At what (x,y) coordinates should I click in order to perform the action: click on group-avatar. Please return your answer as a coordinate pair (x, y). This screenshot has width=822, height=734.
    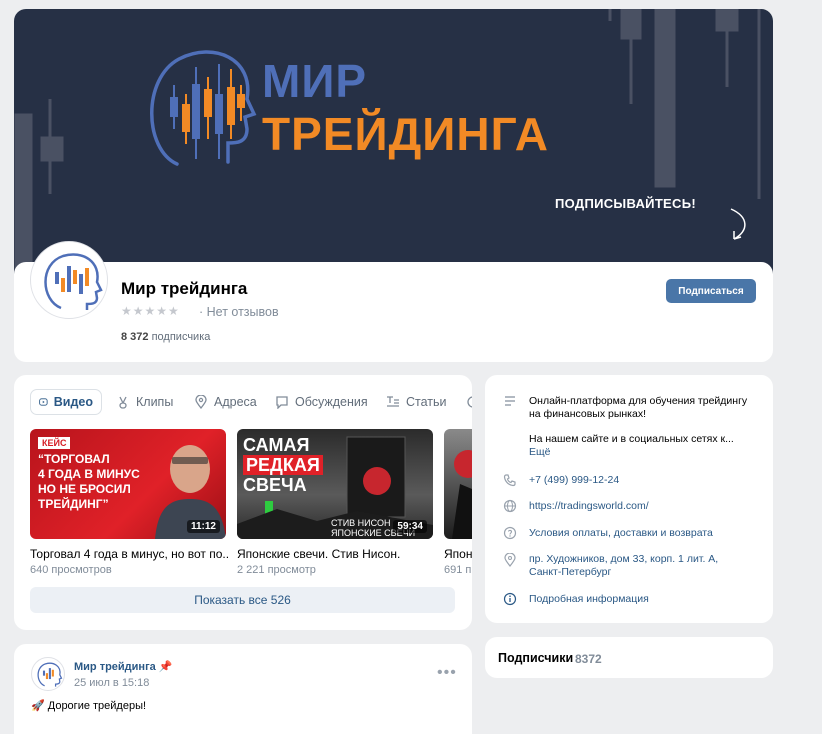
    Looking at the image, I should click on (69, 280).